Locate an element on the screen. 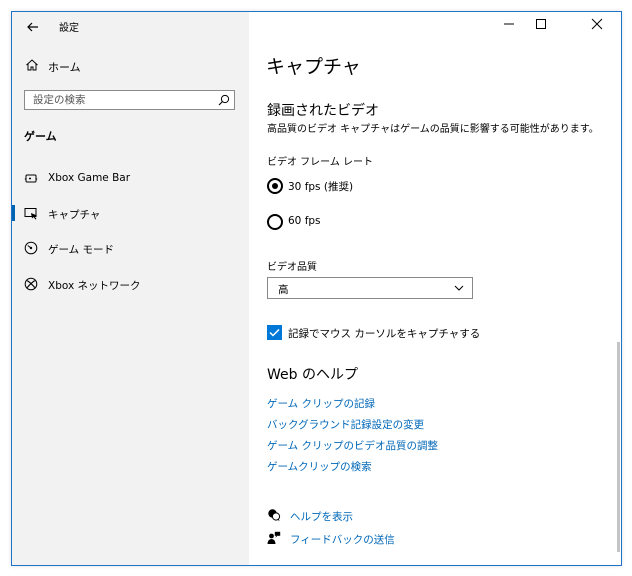 The width and height of the screenshot is (632, 576). maximize-icon is located at coordinates (541, 24).